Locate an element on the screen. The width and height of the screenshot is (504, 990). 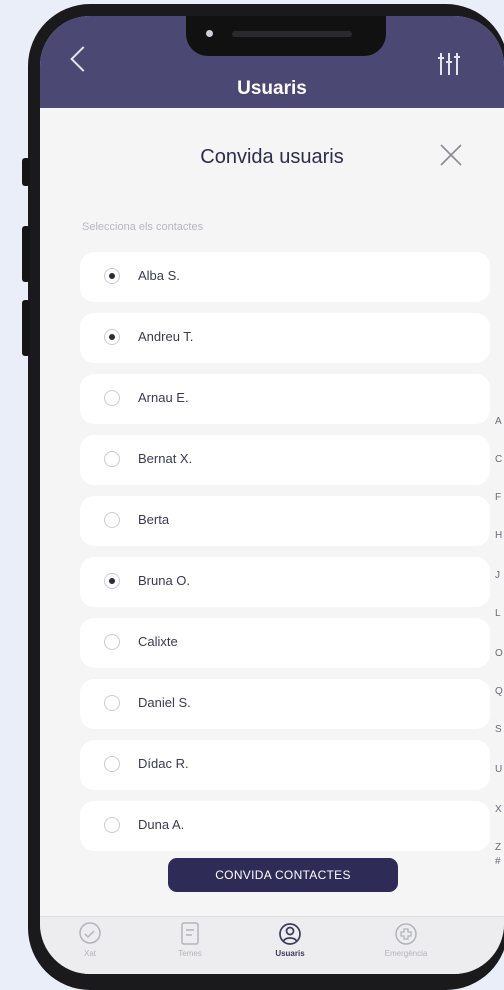
user-icon is located at coordinates (290, 934).